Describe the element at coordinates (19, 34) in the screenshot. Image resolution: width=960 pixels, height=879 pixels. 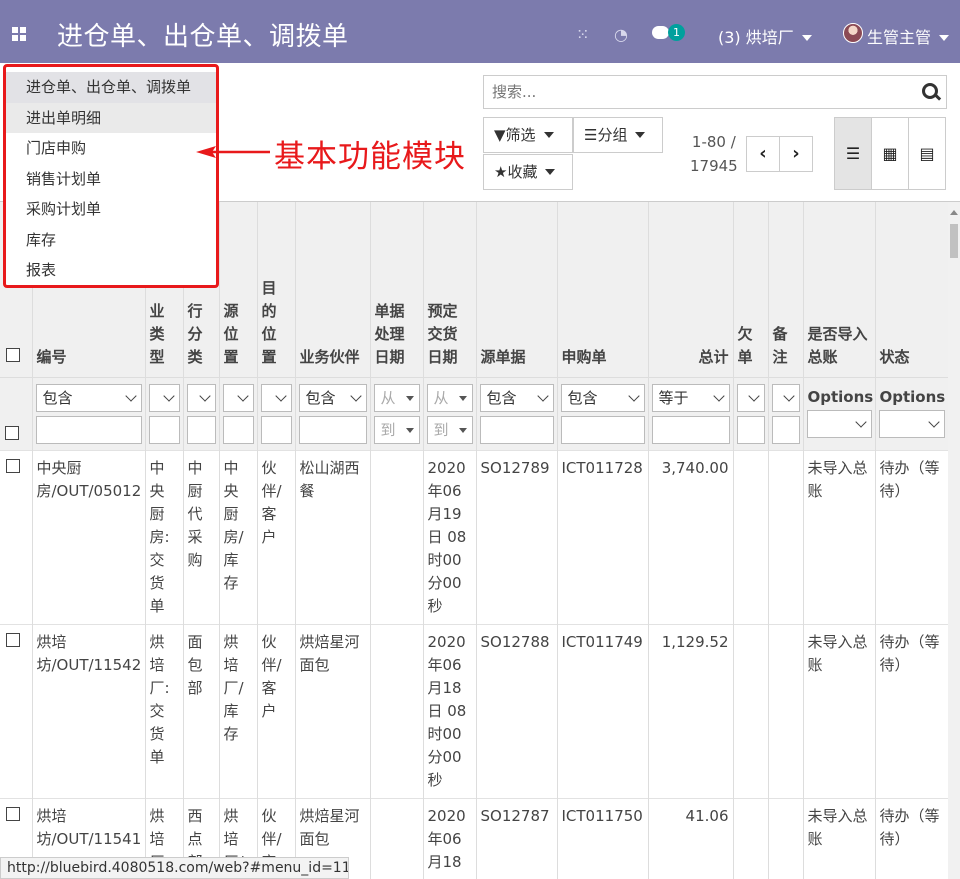
I see `apps-icon` at that location.